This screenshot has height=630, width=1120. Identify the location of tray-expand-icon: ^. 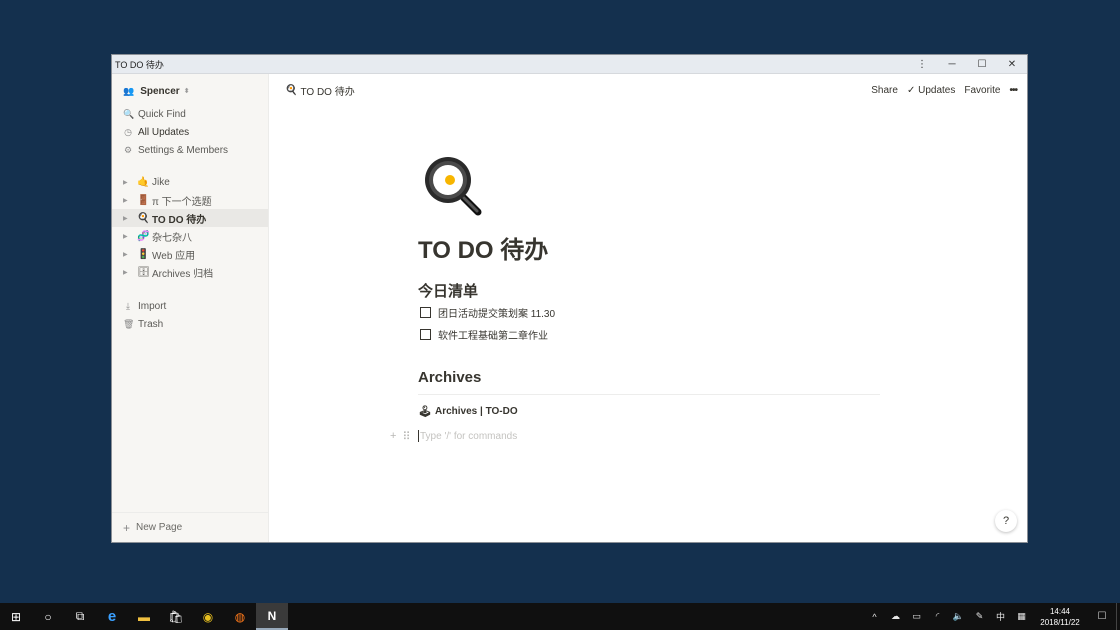
(874, 616).